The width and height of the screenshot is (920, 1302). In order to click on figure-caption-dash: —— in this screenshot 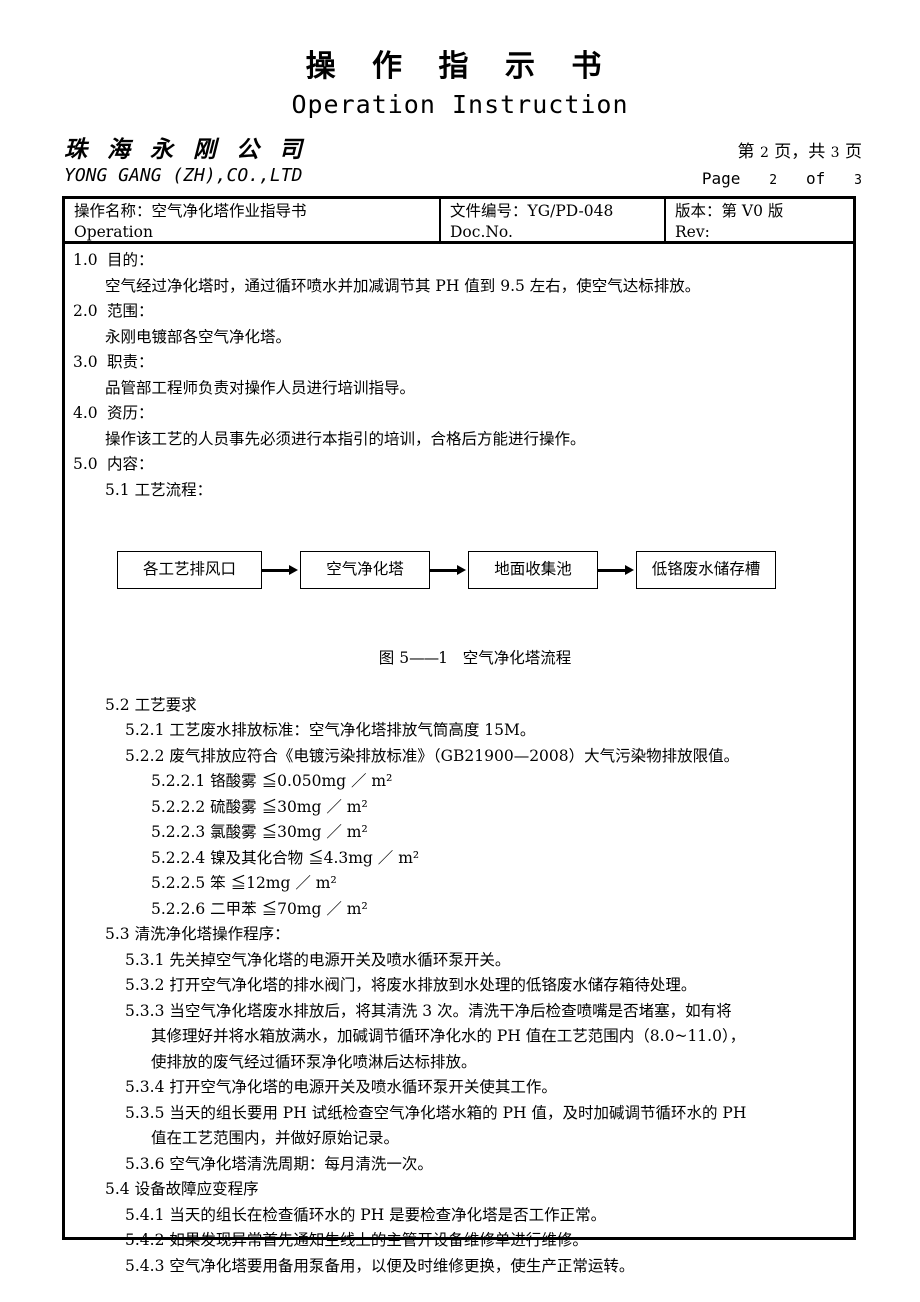, I will do `click(424, 658)`.